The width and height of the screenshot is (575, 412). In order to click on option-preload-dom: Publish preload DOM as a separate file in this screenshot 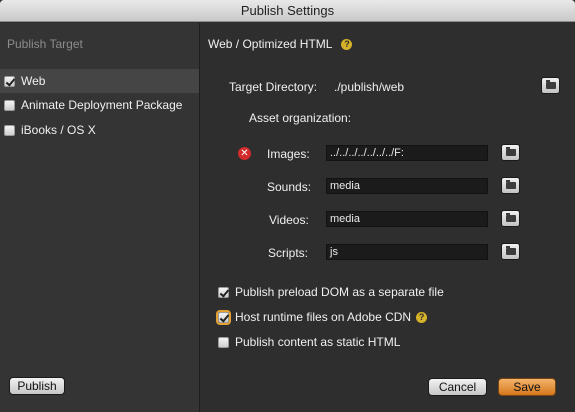, I will do `click(331, 292)`.